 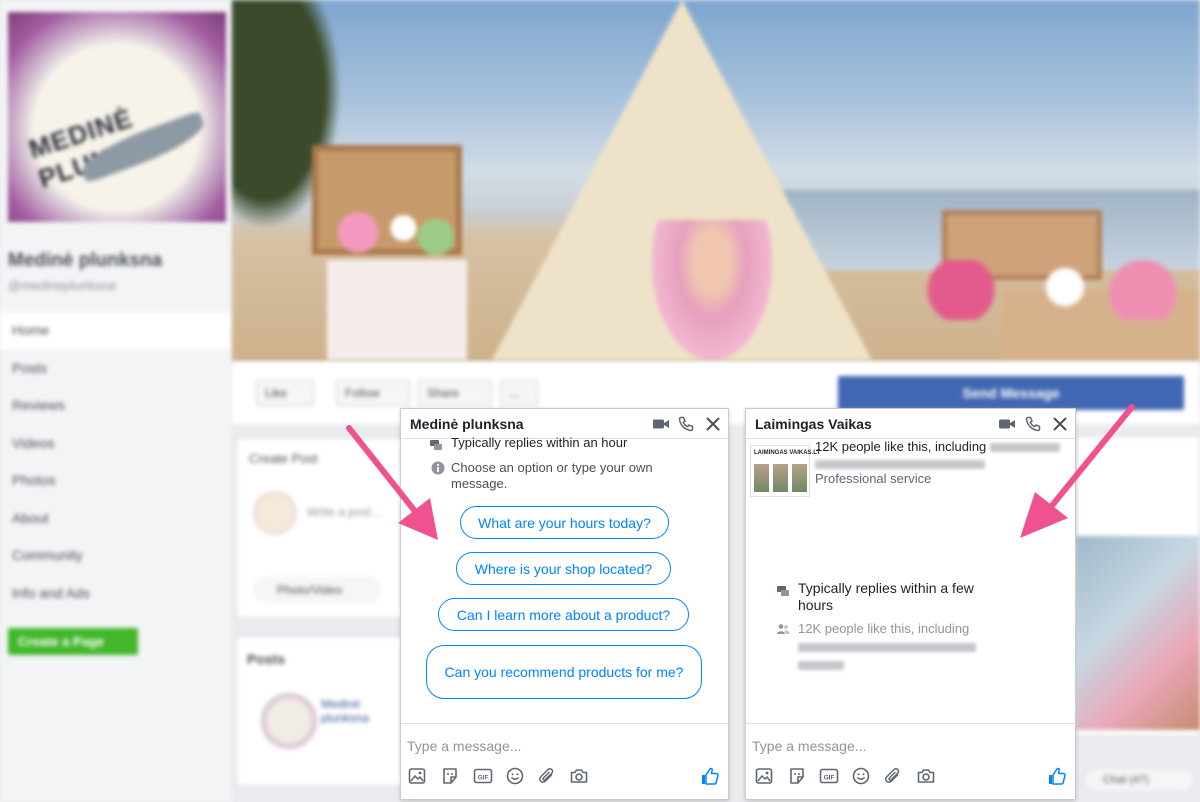 I want to click on sidebar-item-photos: Photos, so click(x=116, y=481).